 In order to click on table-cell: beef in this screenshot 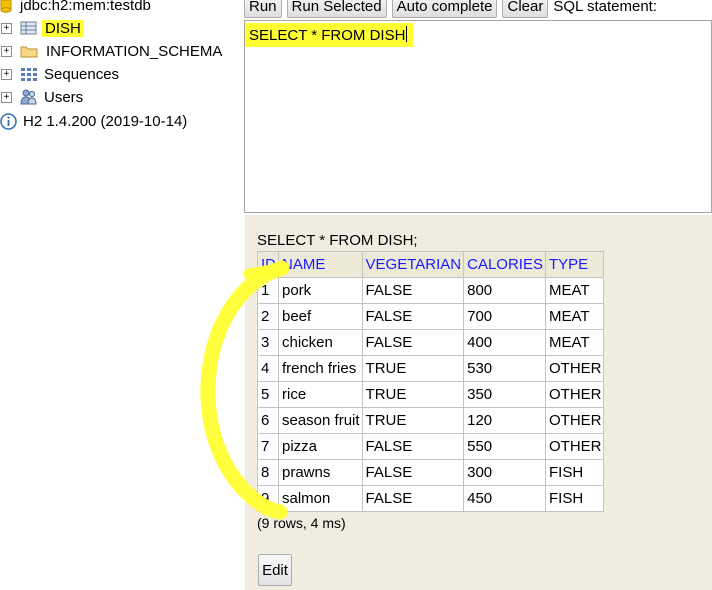, I will do `click(320, 316)`.